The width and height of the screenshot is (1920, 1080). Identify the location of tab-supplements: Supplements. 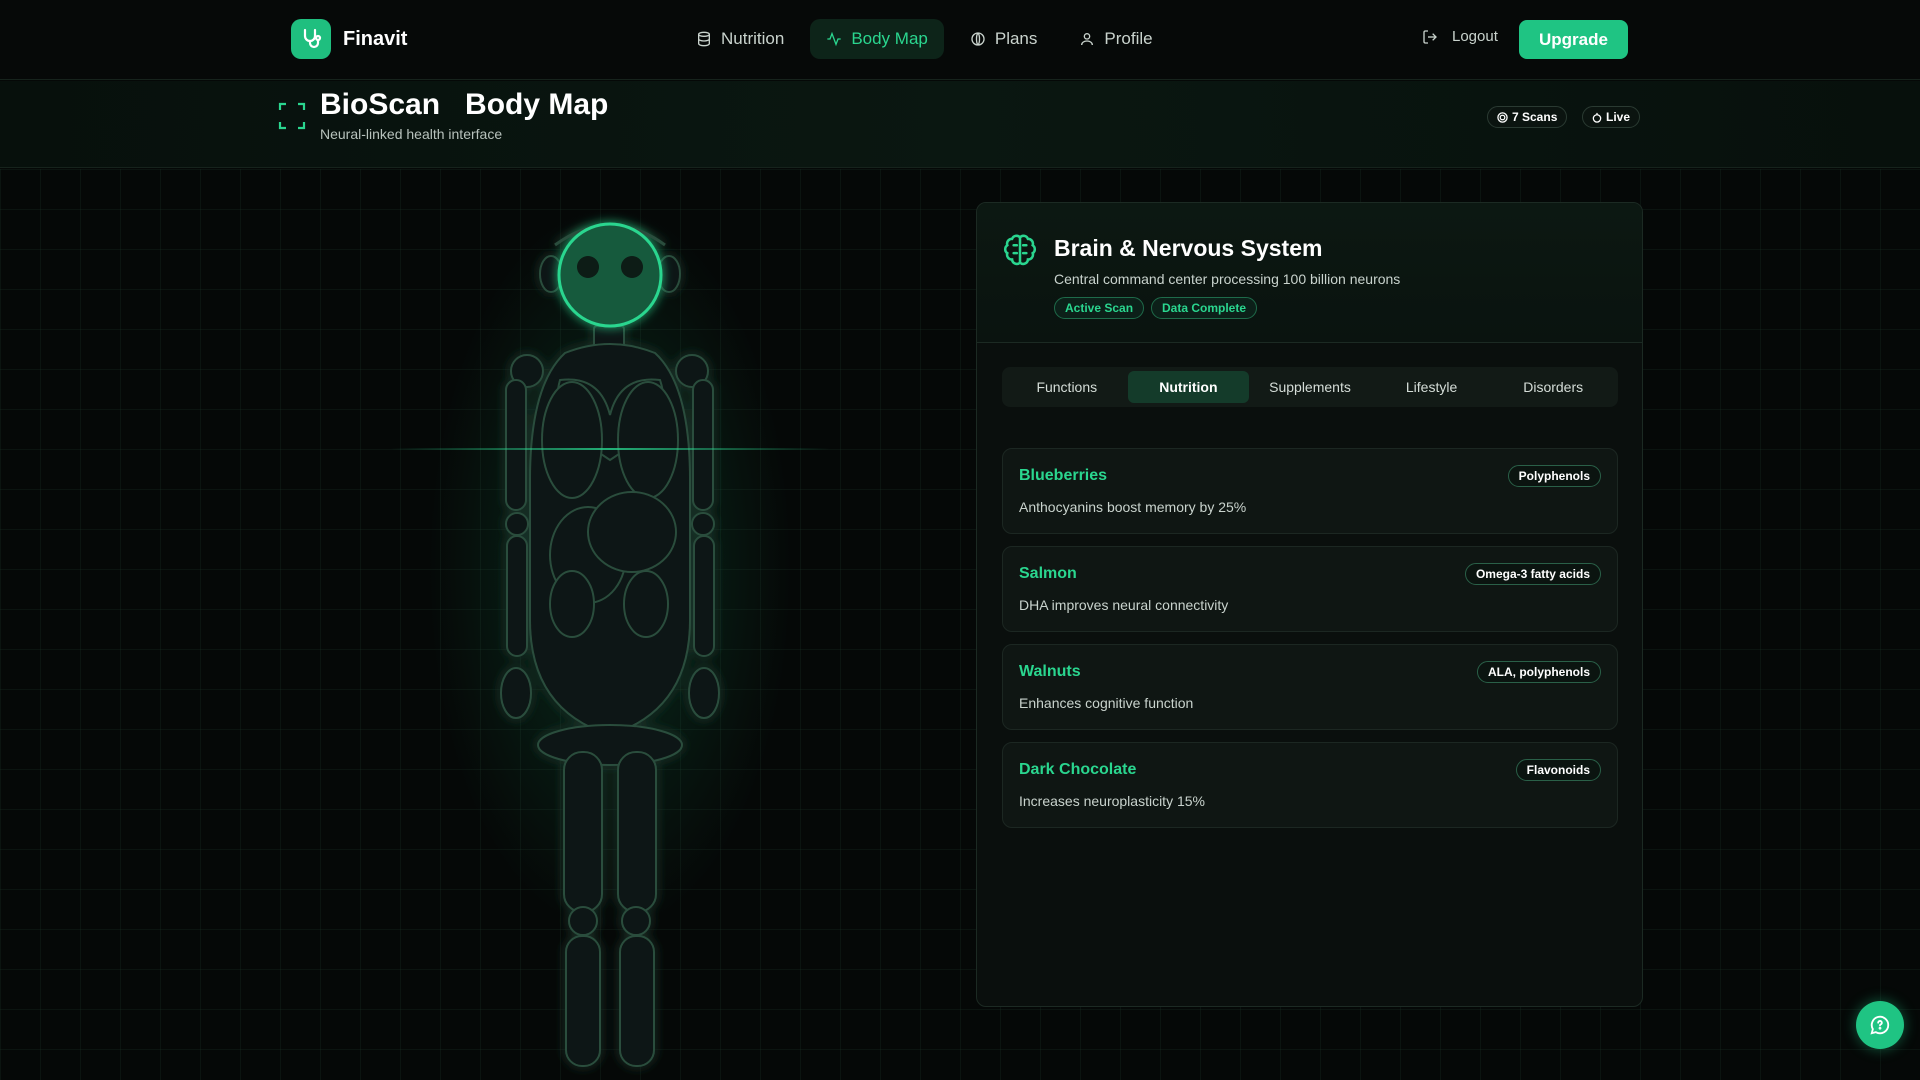
(1310, 387).